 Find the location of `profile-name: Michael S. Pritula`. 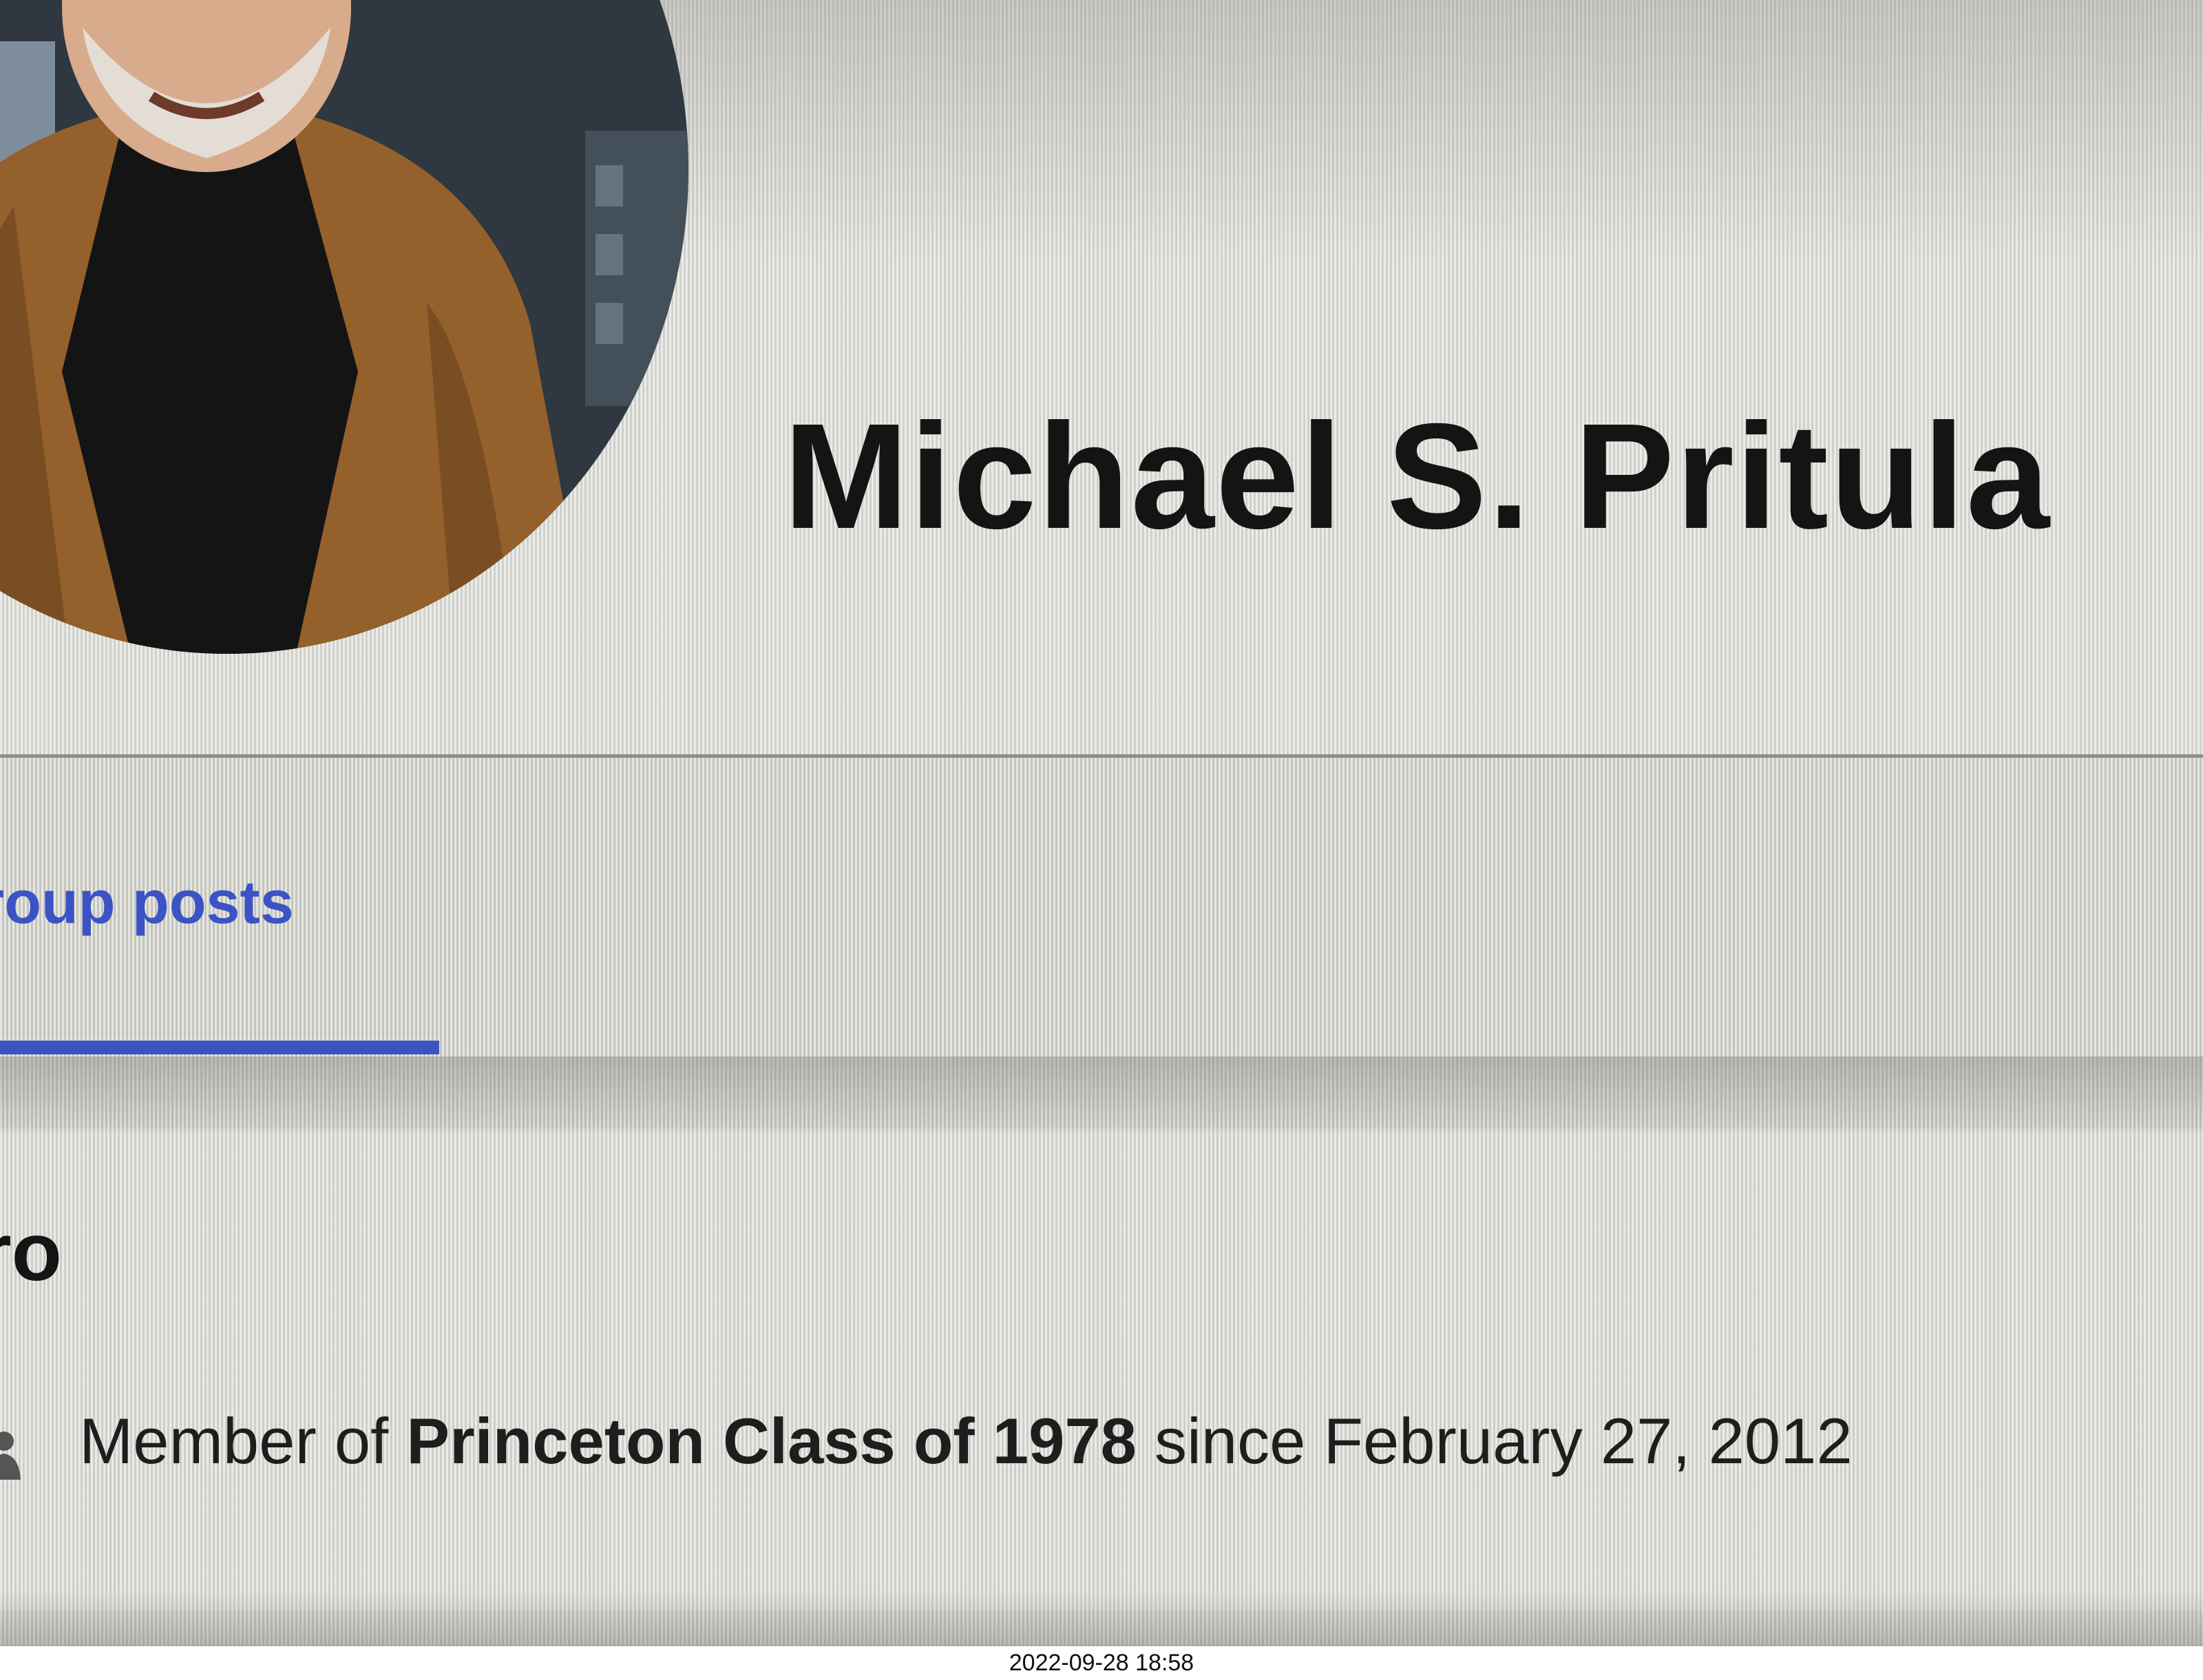

profile-name: Michael S. Pritula is located at coordinates (1417, 477).